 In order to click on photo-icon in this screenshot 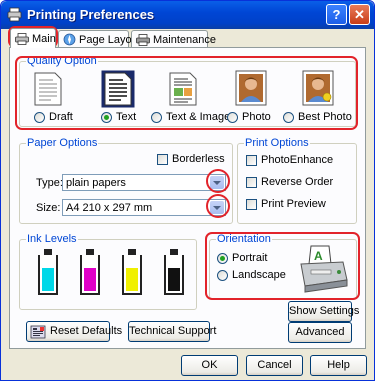, I will do `click(251, 88)`.